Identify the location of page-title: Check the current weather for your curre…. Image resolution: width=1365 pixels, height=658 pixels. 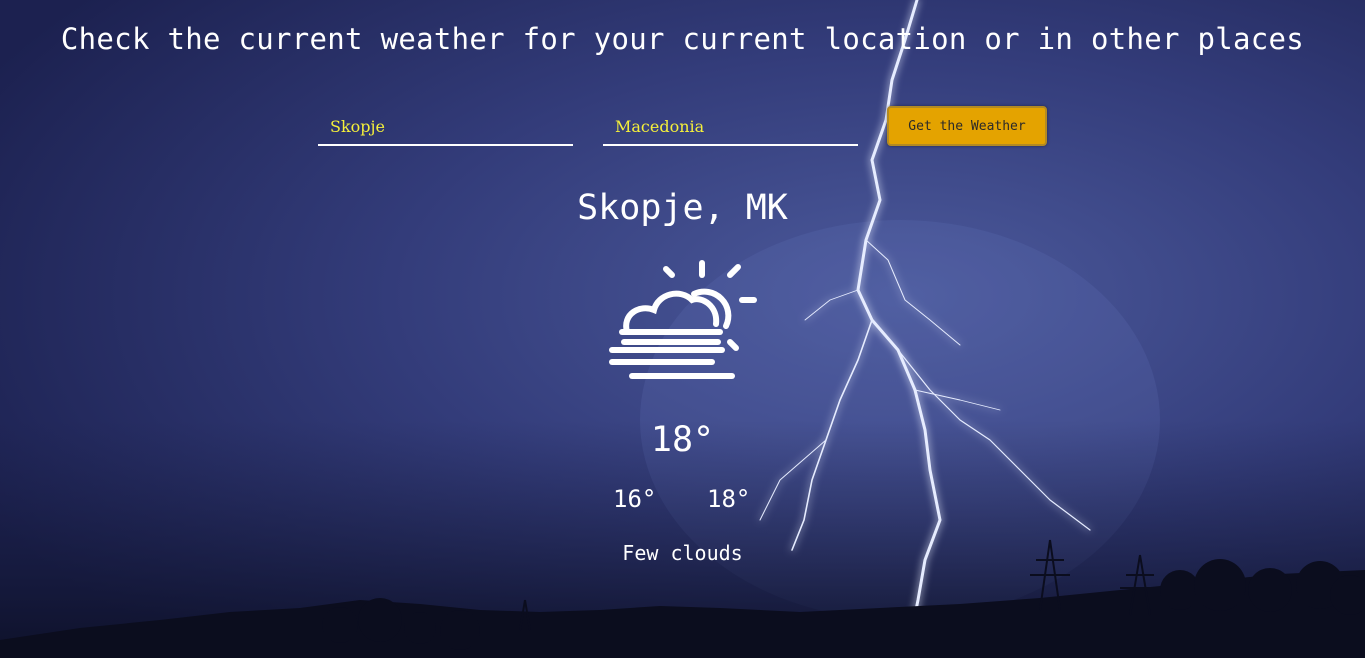
(682, 39).